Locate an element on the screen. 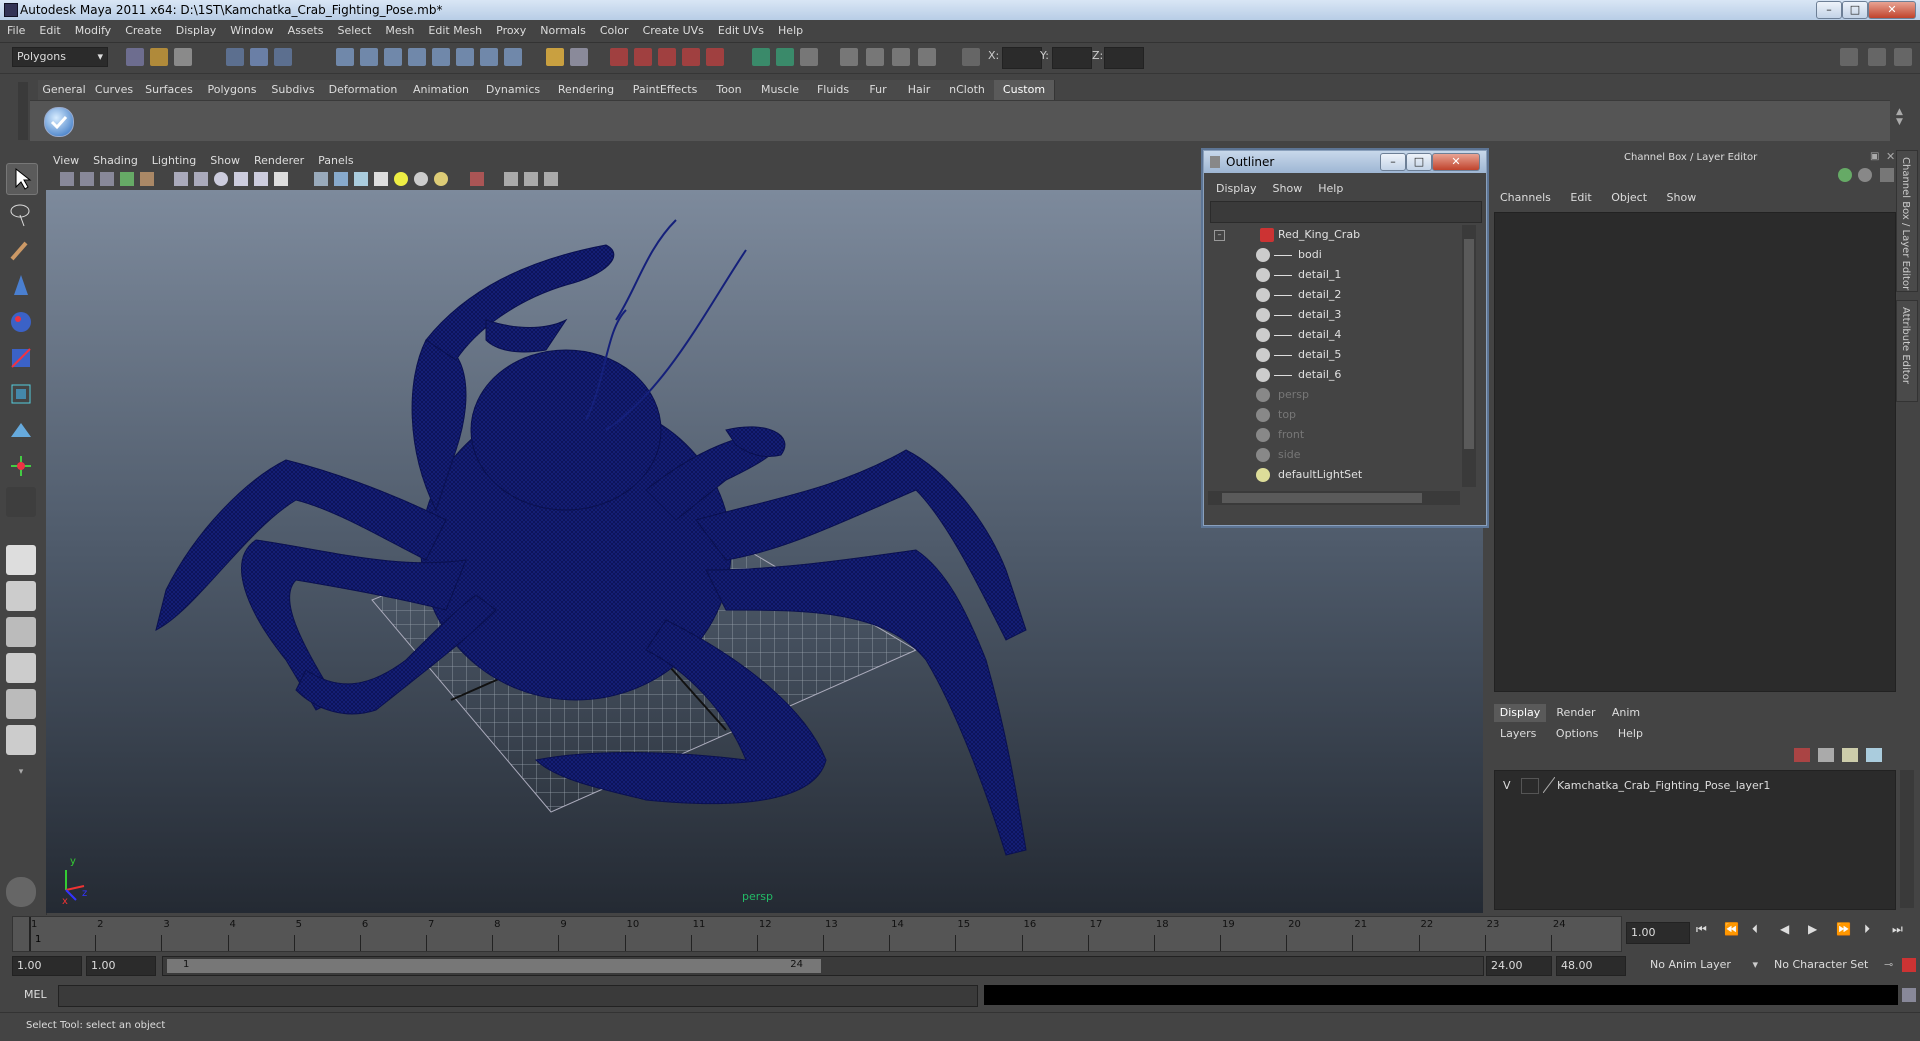 The width and height of the screenshot is (1920, 1041). shelf-handle is located at coordinates (23, 111).